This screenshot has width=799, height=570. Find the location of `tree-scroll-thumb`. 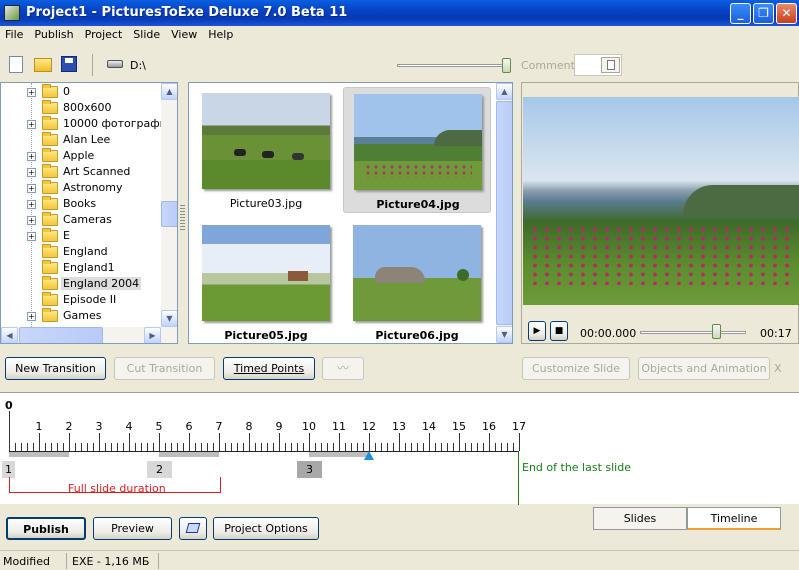

tree-scroll-thumb is located at coordinates (169, 214).